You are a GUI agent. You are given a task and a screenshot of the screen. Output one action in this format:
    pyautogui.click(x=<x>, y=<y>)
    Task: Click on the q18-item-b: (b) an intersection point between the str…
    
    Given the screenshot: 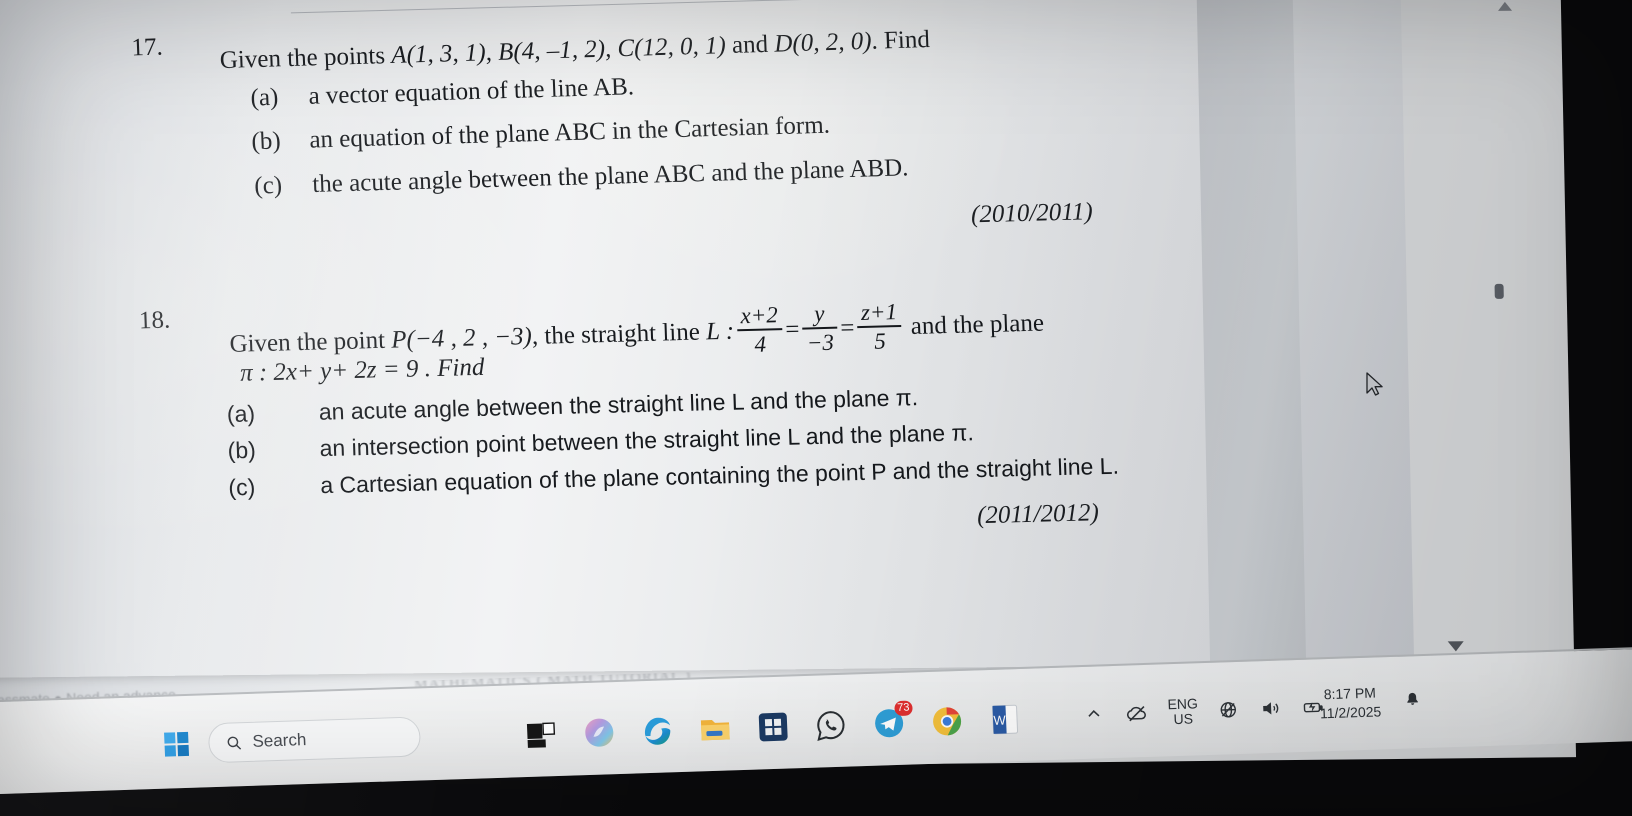 What is the action you would take?
    pyautogui.click(x=600, y=441)
    